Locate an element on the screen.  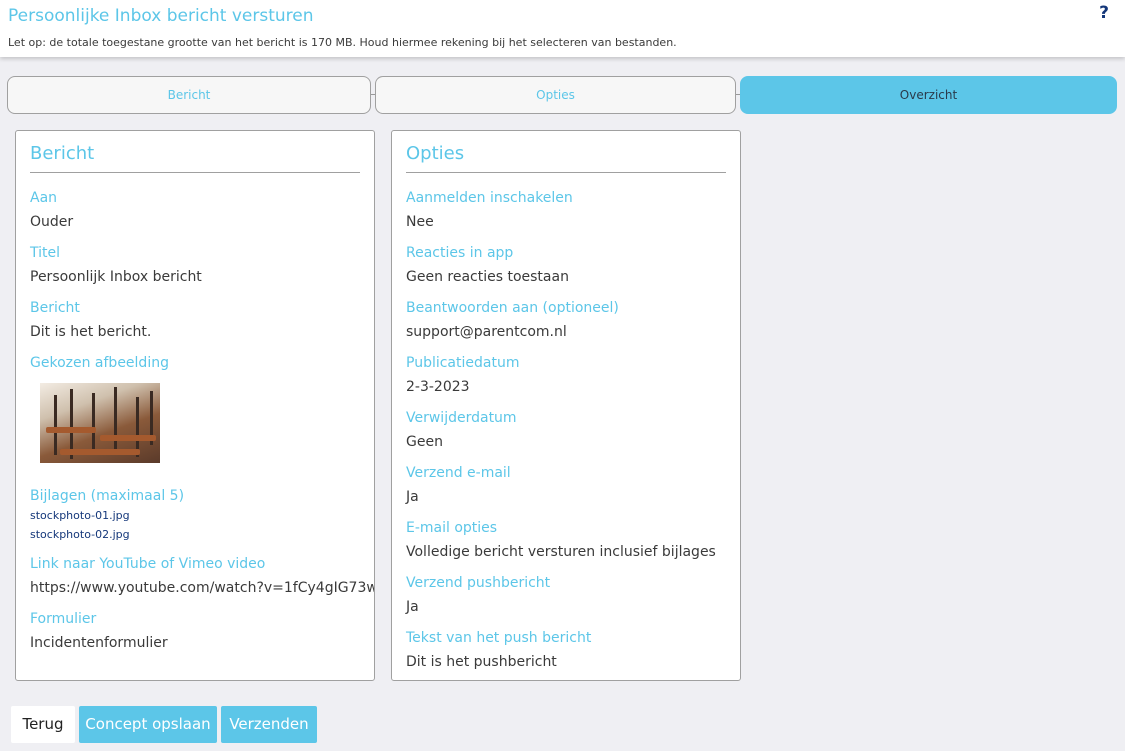
field-label: Bericht is located at coordinates (55, 308).